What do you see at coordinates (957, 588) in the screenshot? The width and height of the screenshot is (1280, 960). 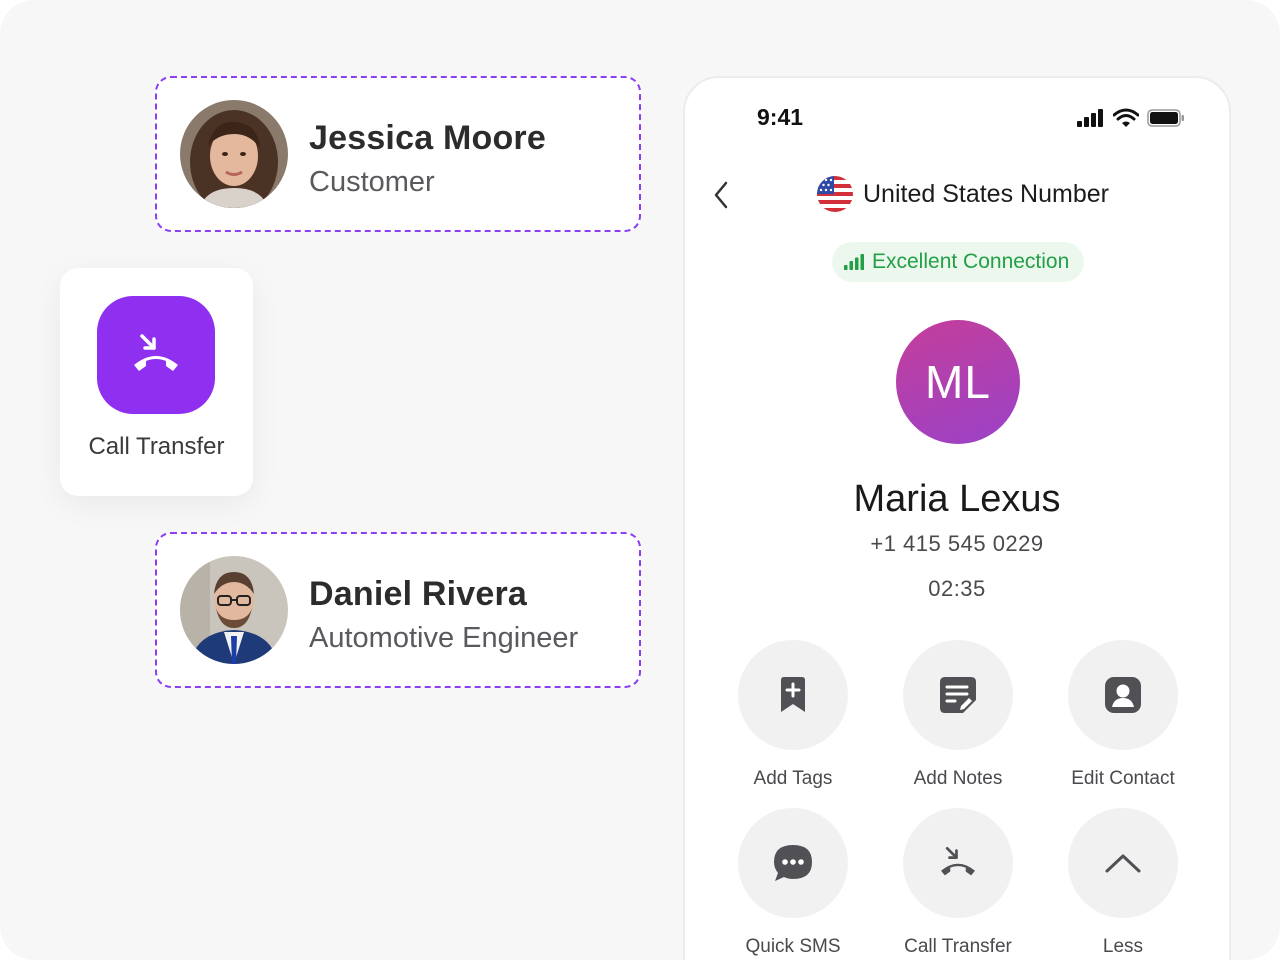 I see `call-timer: 02:35` at bounding box center [957, 588].